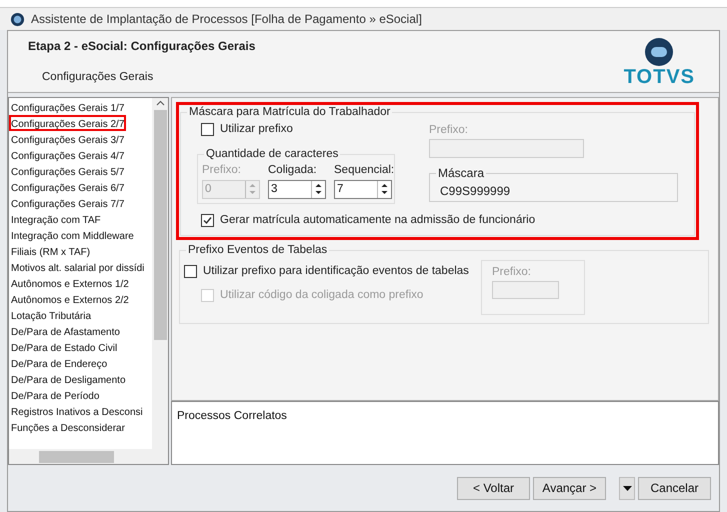 The width and height of the screenshot is (727, 512). What do you see at coordinates (378, 220) in the screenshot?
I see `checkbox-label: Gerar matrícula automaticamente na admissão de funcionário` at bounding box center [378, 220].